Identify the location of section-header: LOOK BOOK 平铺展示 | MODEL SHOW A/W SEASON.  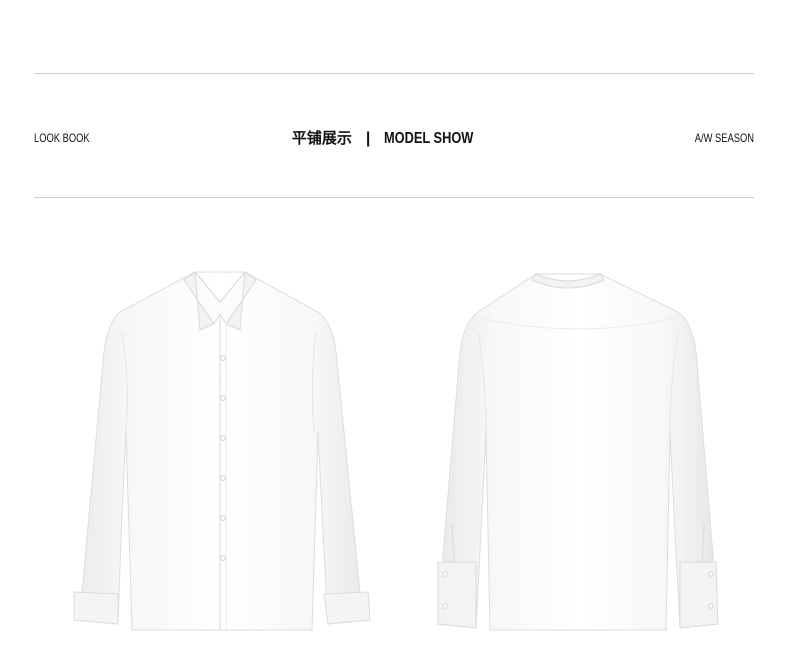
(394, 138).